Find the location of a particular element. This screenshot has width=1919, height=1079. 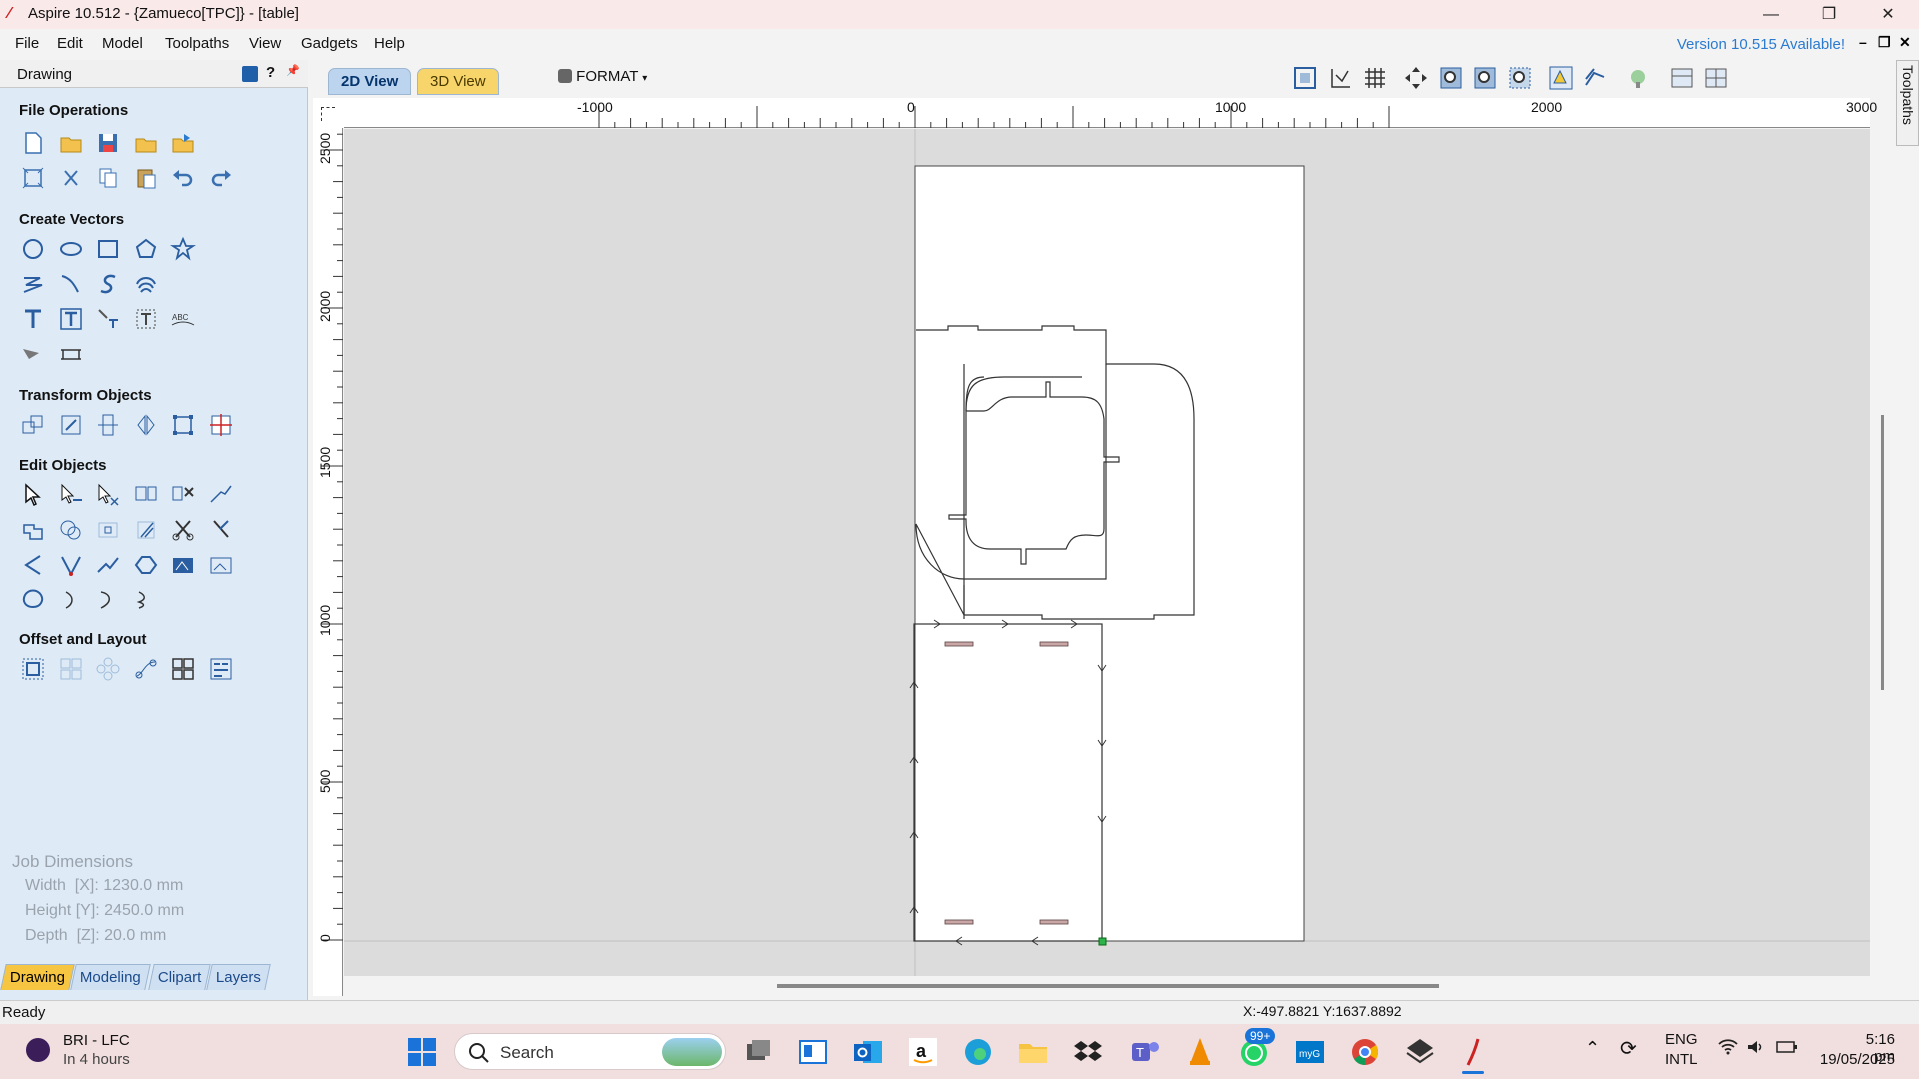

draw-curve-icon is located at coordinates (71, 284).